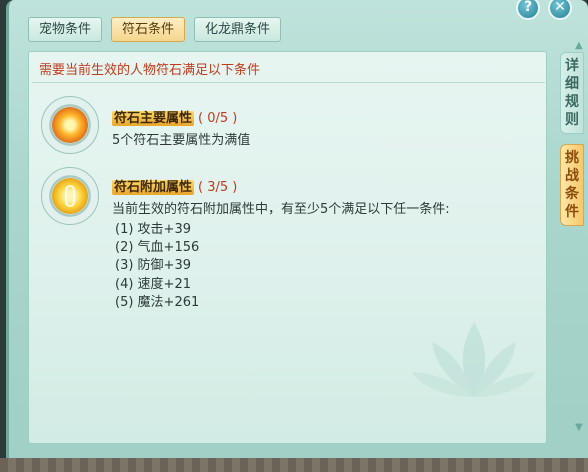 Image resolution: width=588 pixels, height=472 pixels. I want to click on tab-pet-conditions: 宠物条件, so click(65, 29).